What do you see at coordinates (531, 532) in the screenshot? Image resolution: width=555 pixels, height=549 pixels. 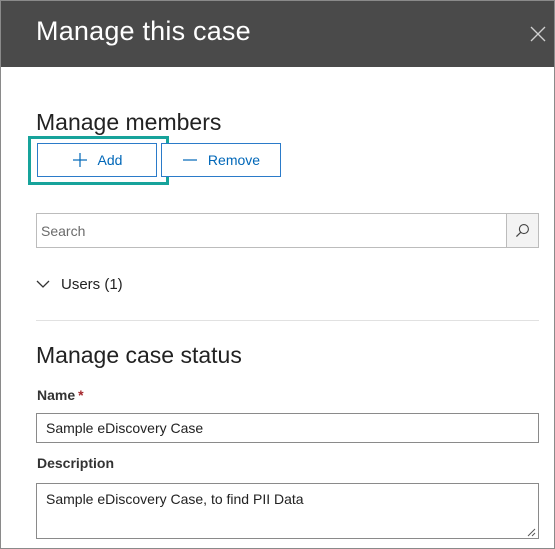 I see `resize-grip-icon` at bounding box center [531, 532].